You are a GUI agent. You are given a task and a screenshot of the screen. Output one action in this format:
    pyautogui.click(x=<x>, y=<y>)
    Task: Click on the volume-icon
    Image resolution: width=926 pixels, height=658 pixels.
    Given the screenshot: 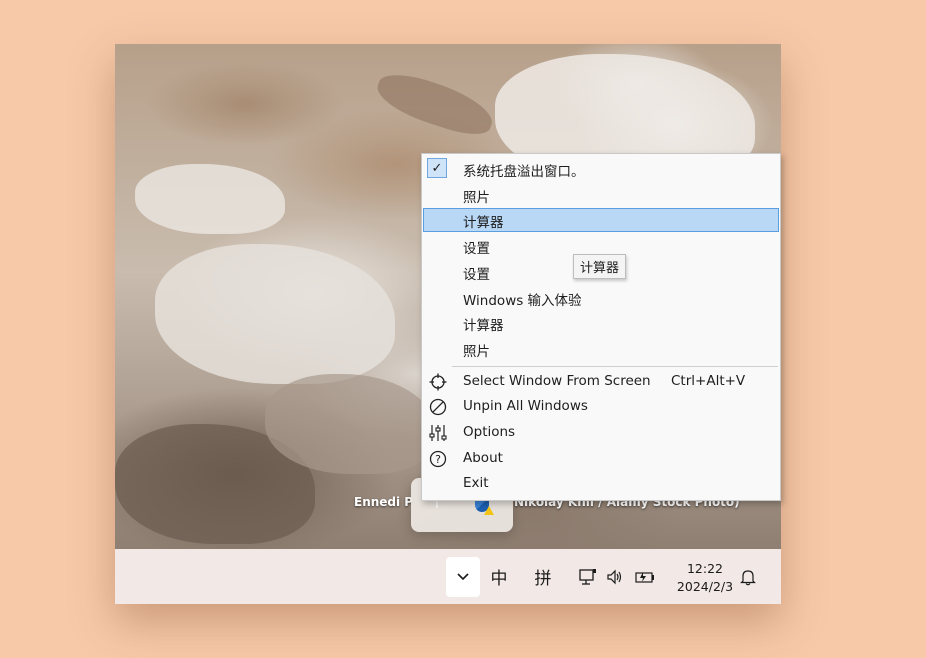 What is the action you would take?
    pyautogui.click(x=615, y=576)
    